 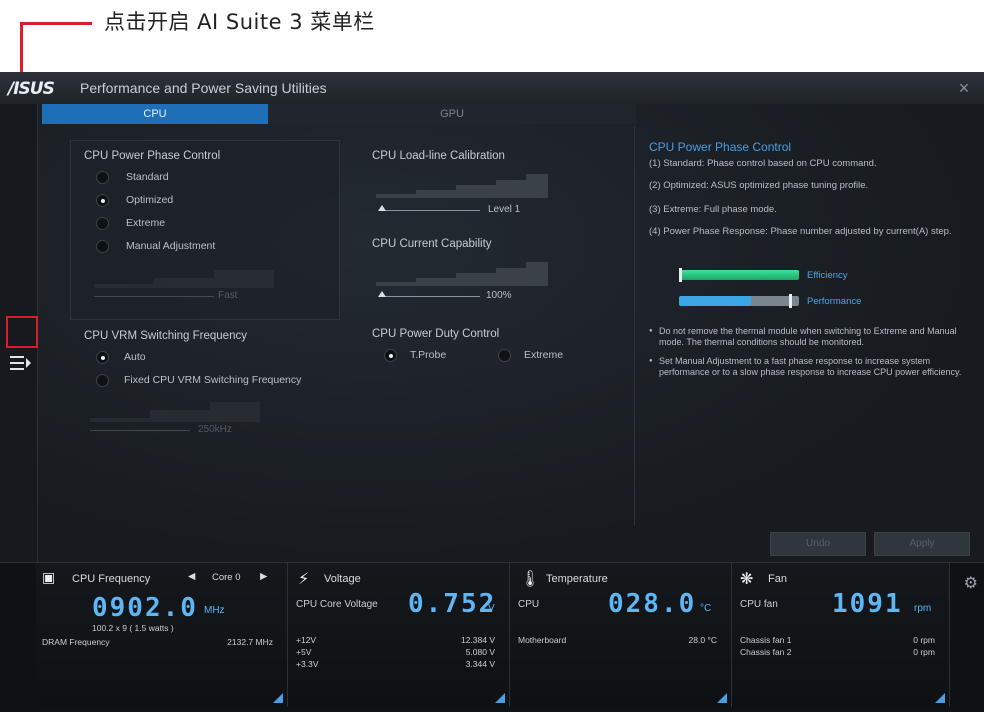 I want to click on asus-logo: /ISUS, so click(x=31, y=89).